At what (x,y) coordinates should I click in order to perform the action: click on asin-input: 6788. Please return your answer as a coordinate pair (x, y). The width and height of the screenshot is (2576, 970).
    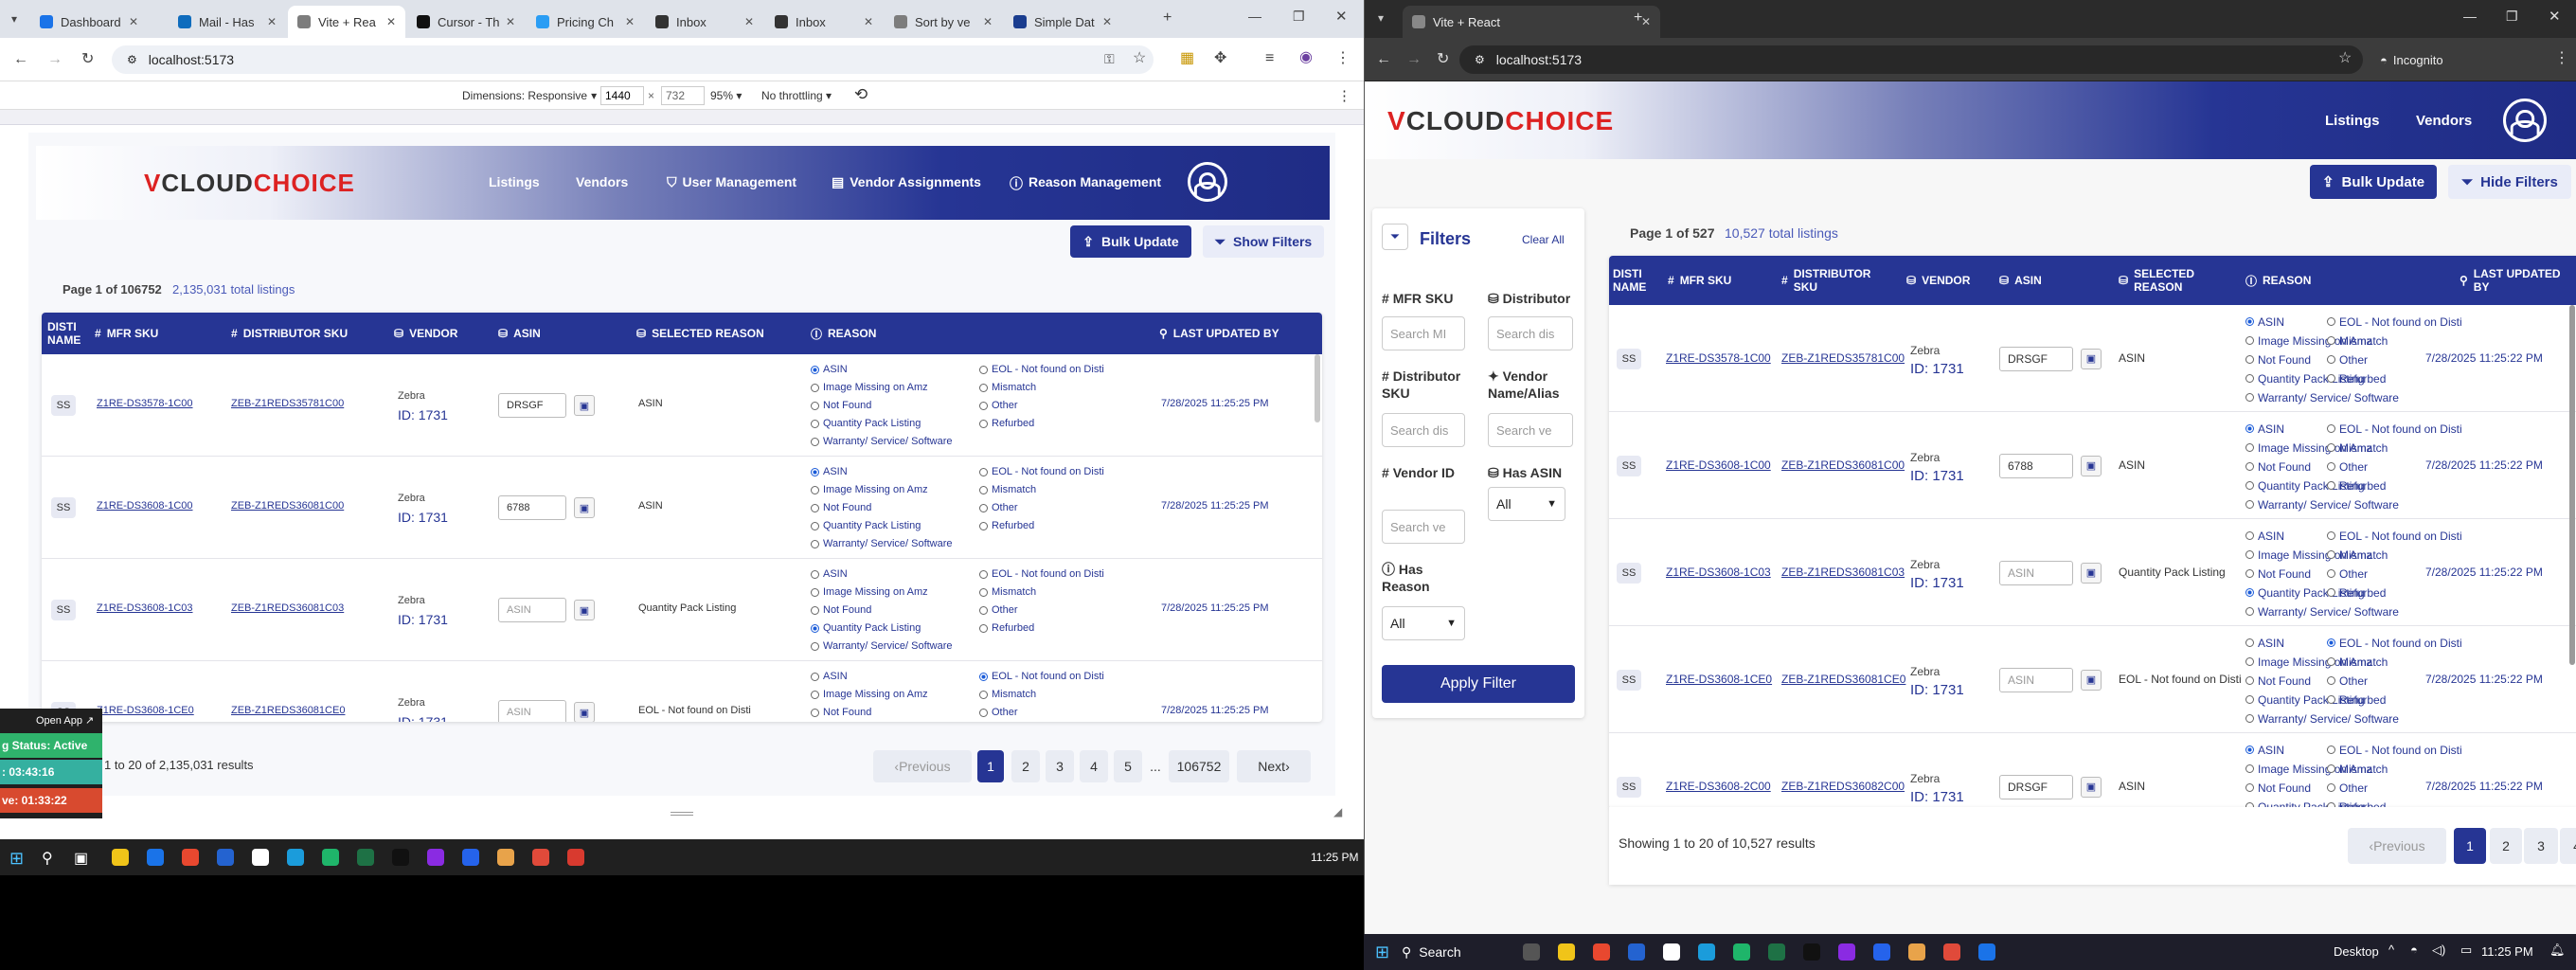
    Looking at the image, I should click on (532, 507).